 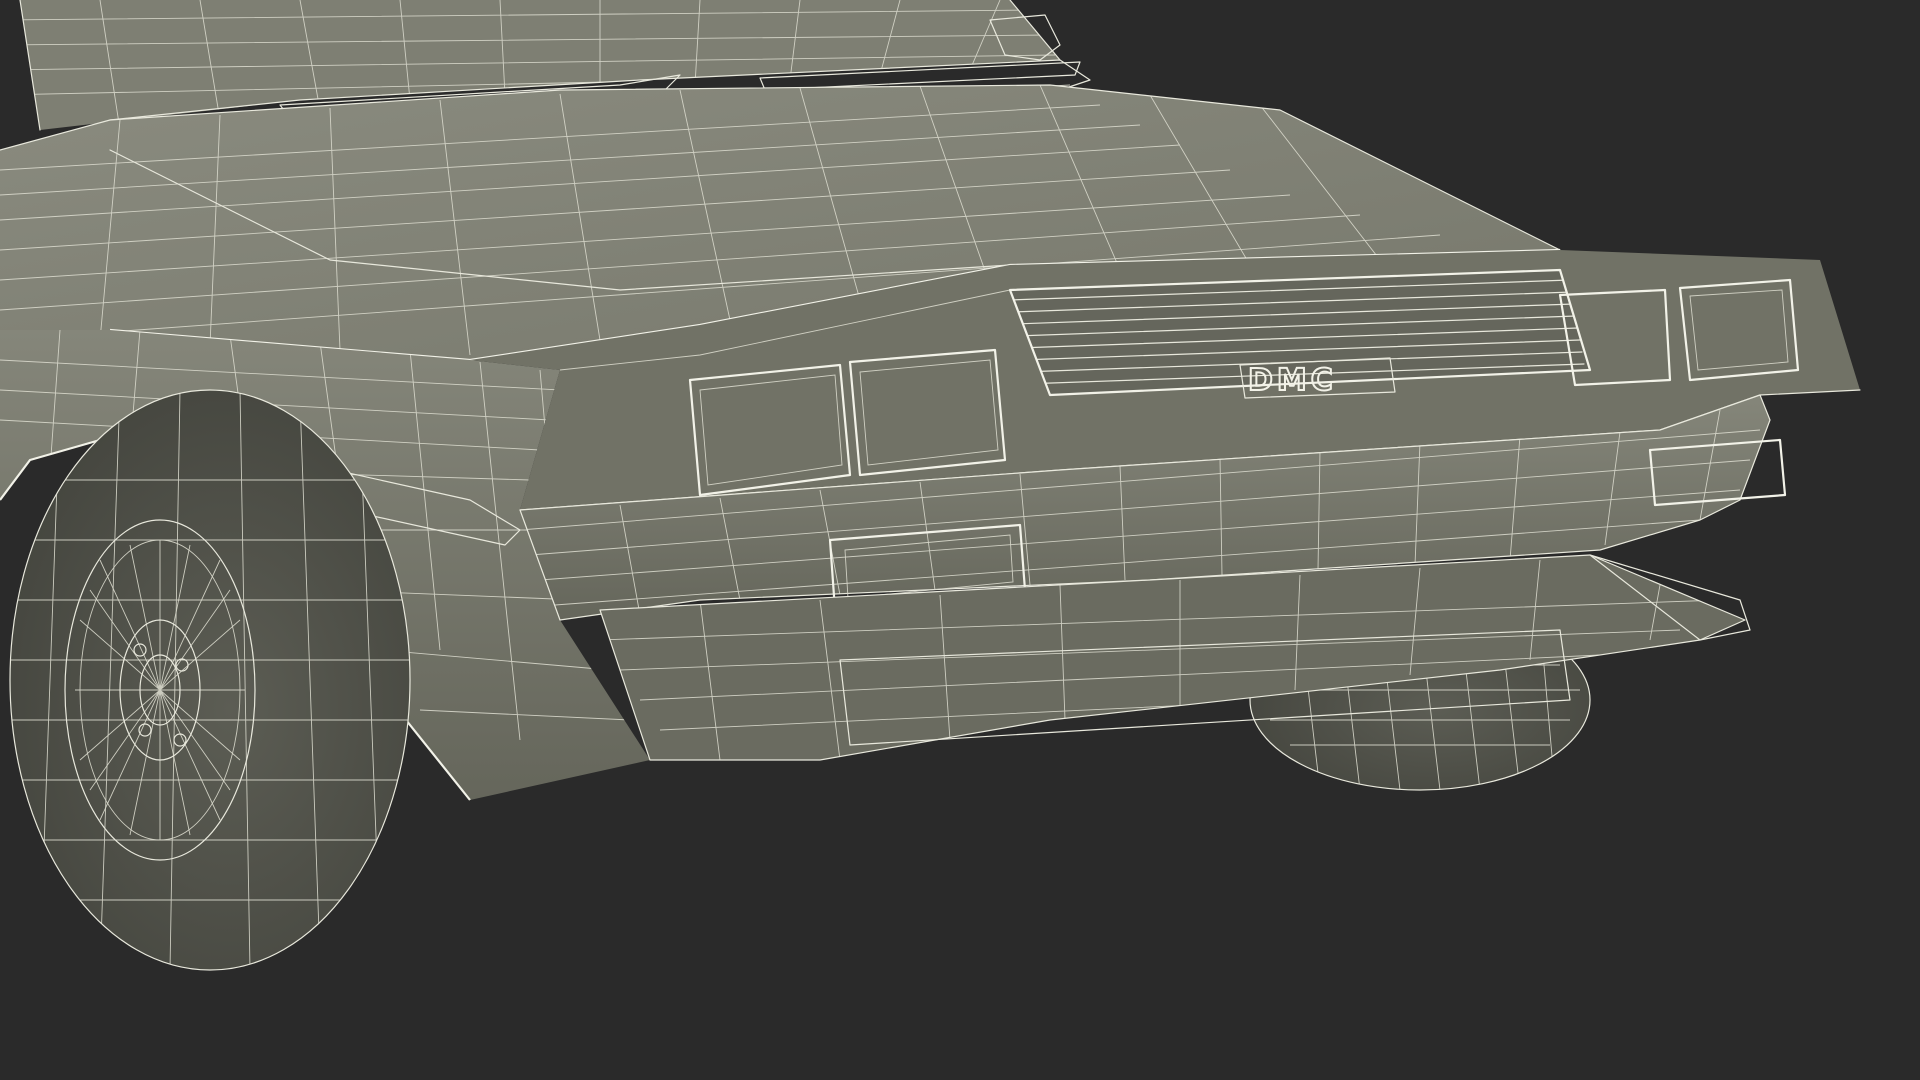 I want to click on badge-text: DMC, so click(x=1292, y=380).